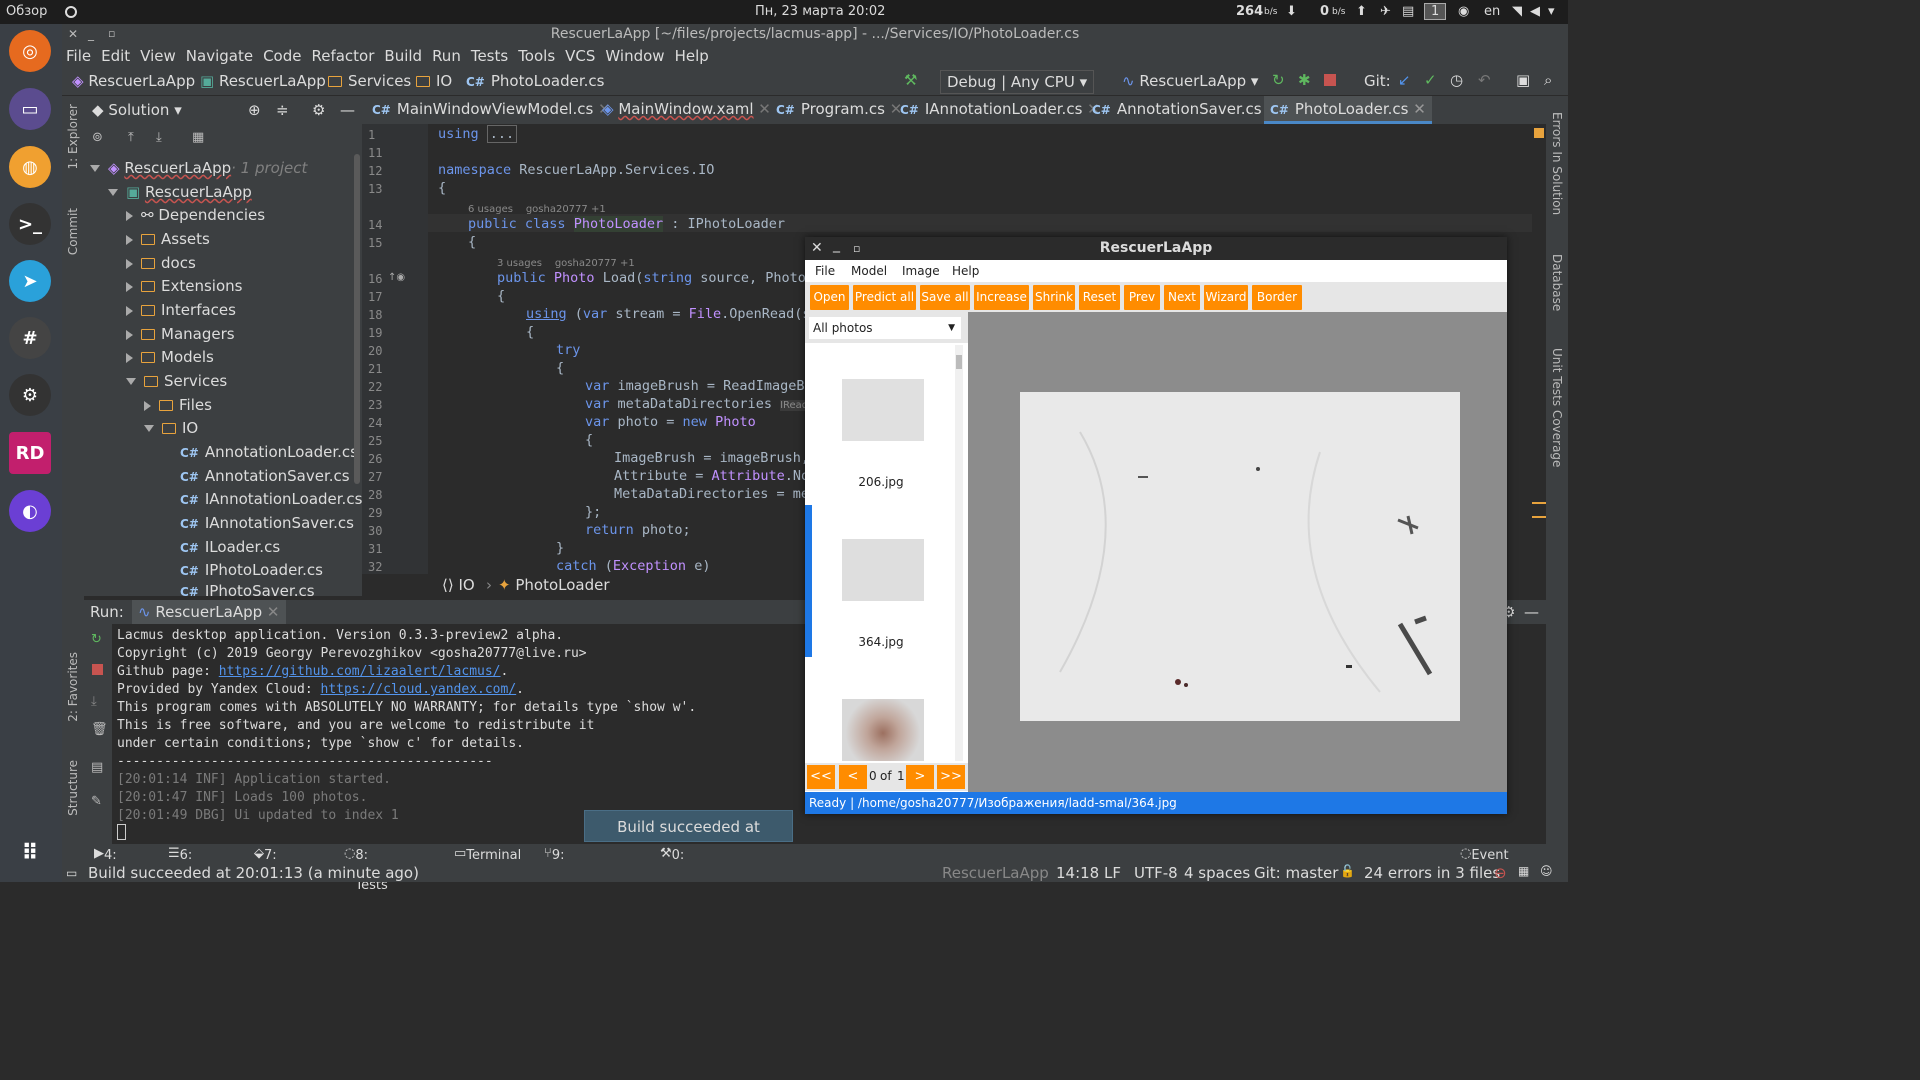  Describe the element at coordinates (30, 853) in the screenshot. I see `show-apps-icon: ⠿` at that location.